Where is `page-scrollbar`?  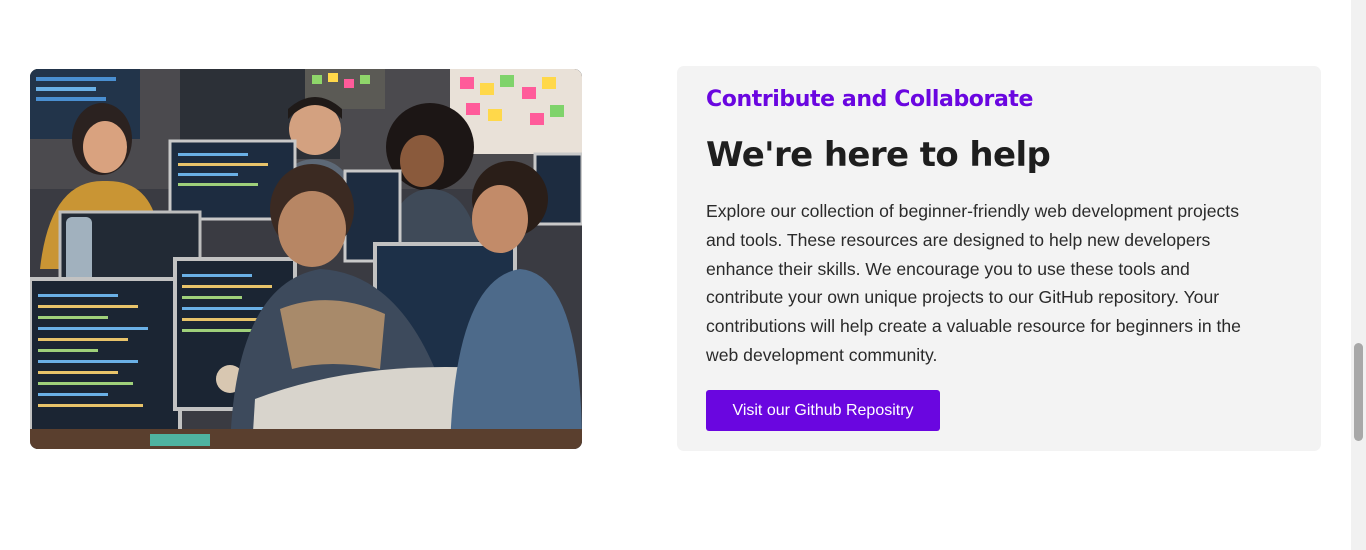 page-scrollbar is located at coordinates (1358, 275).